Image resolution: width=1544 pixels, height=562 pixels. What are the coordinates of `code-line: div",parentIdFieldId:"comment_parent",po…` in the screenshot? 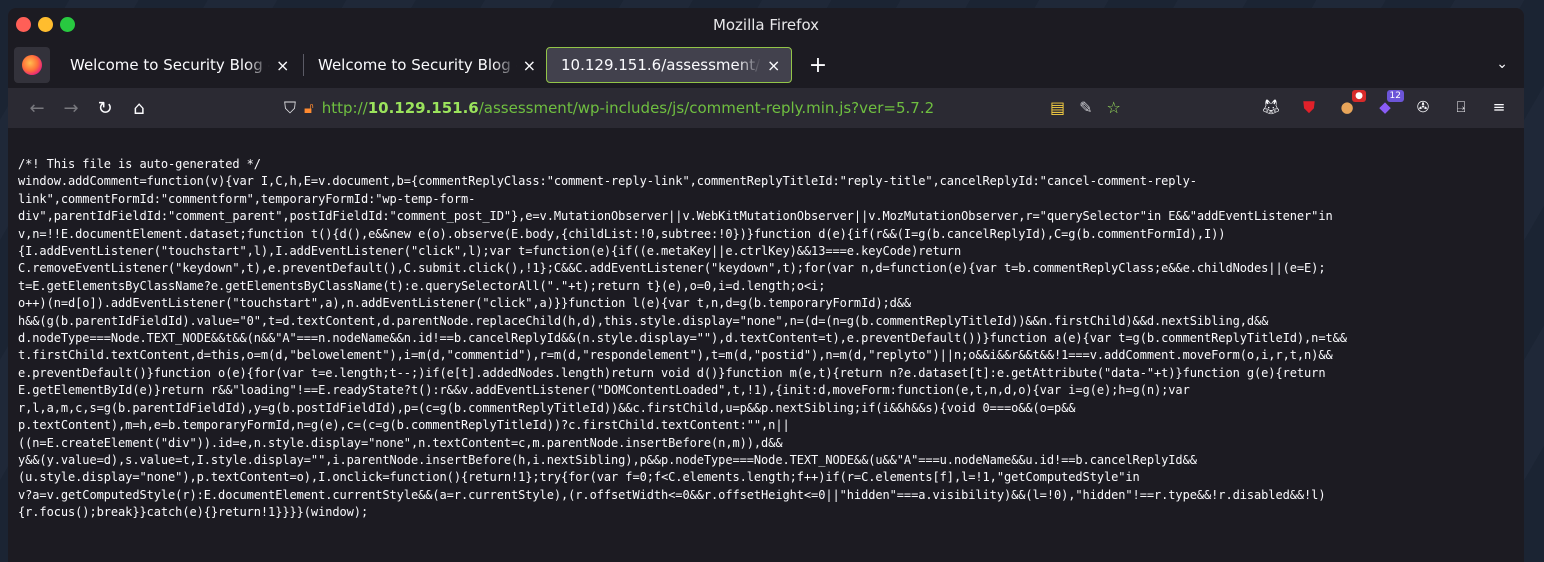 It's located at (675, 216).